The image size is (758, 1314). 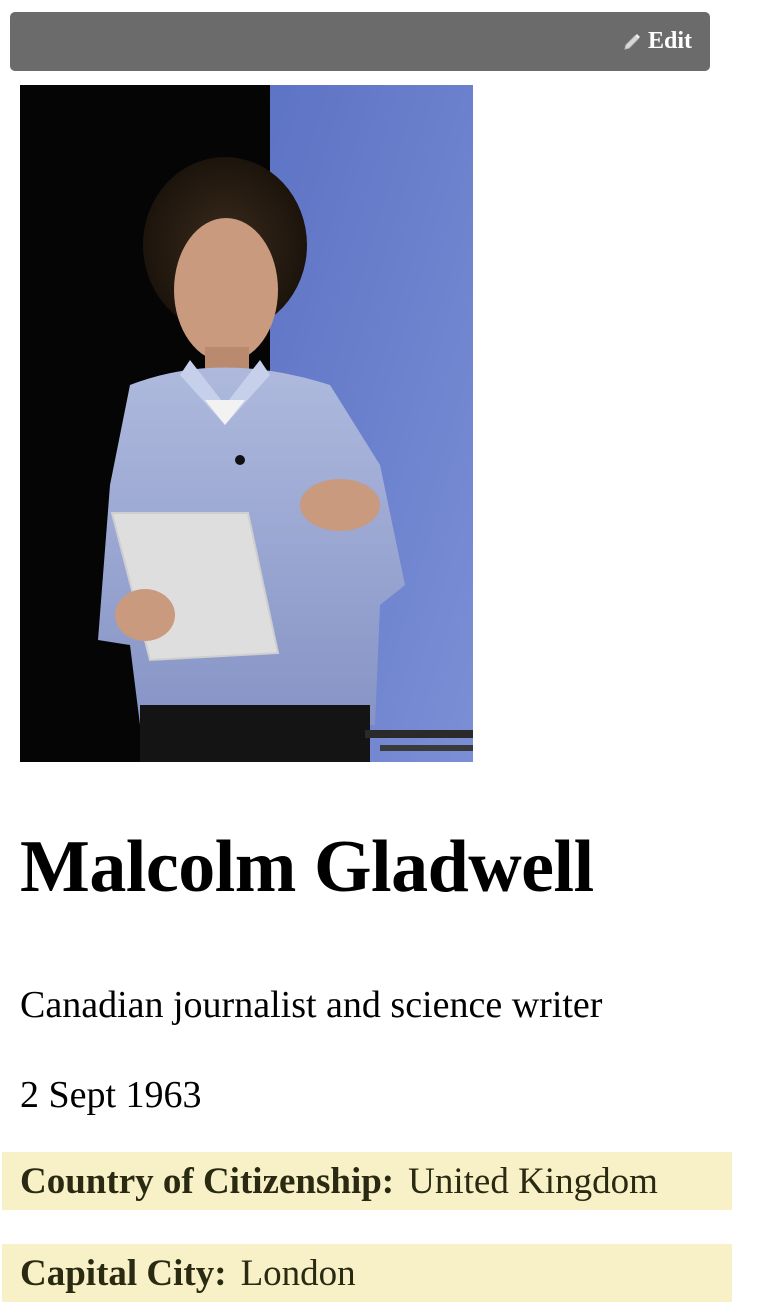 I want to click on fact-value-country: United Kingdom, so click(x=533, y=1181).